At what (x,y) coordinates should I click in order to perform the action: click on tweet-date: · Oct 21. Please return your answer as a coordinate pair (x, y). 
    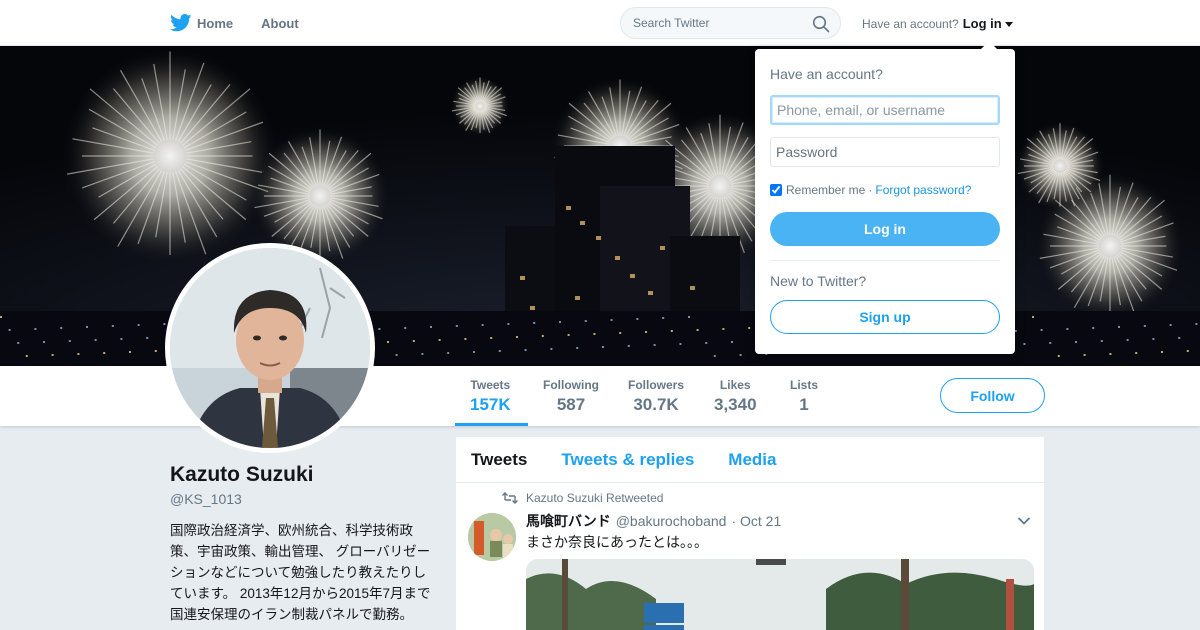
    Looking at the image, I should click on (756, 521).